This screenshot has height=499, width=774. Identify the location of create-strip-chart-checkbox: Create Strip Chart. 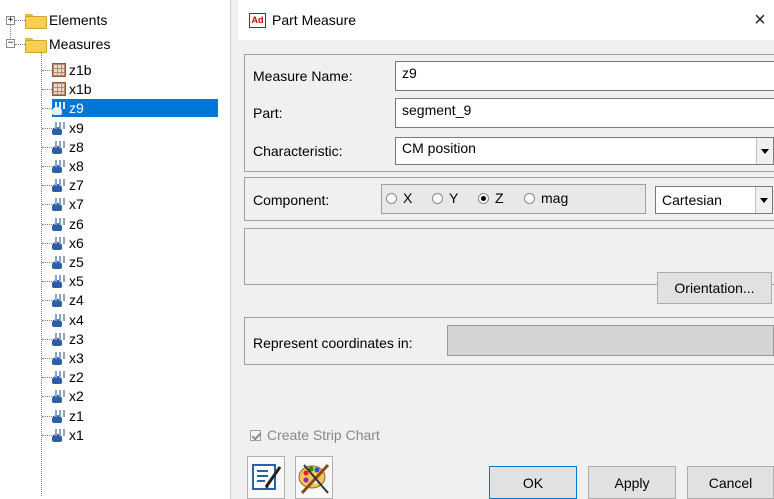
(315, 435).